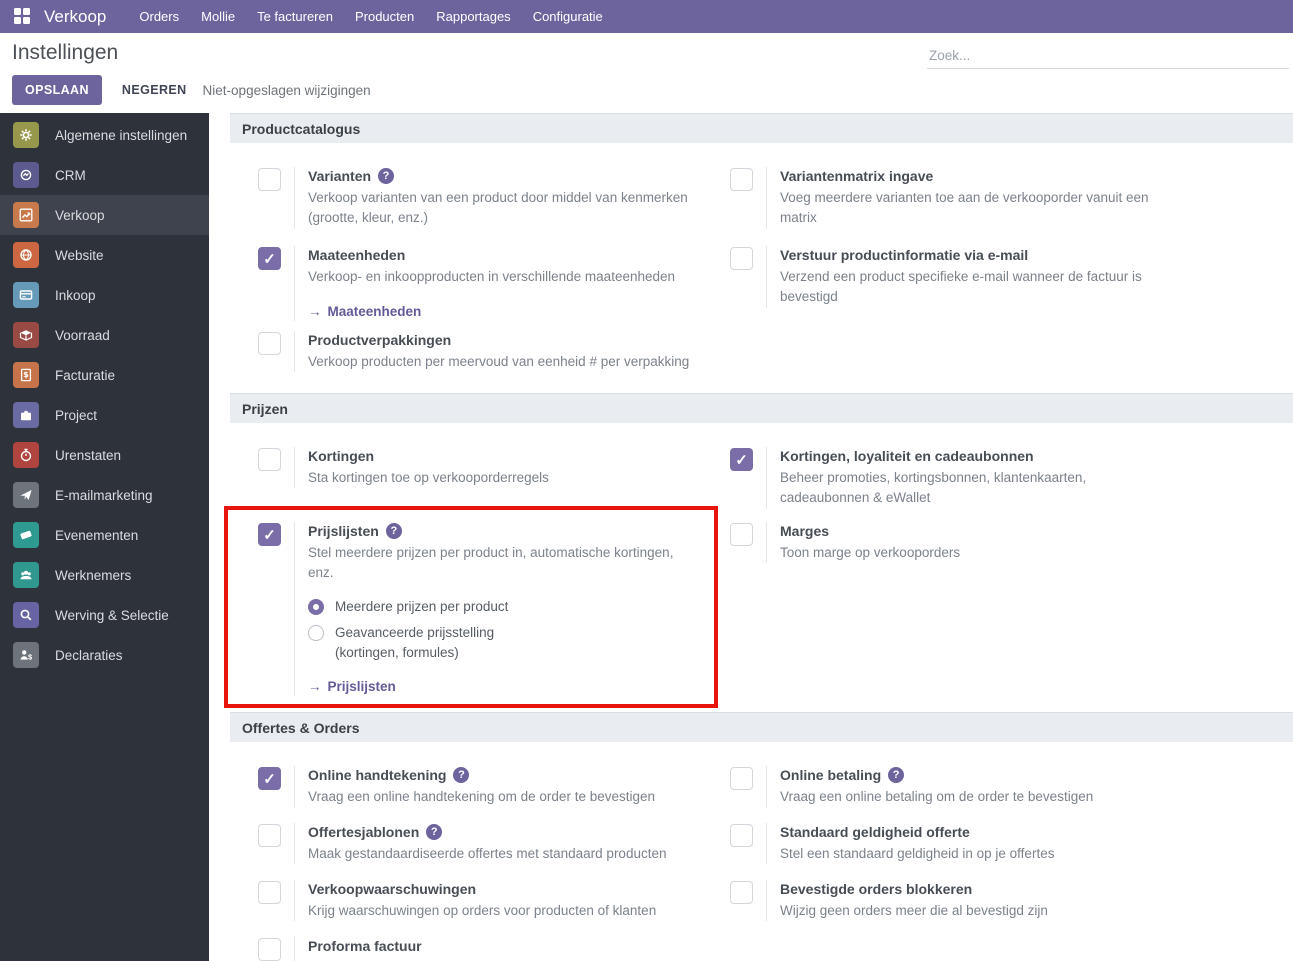 This screenshot has width=1293, height=961. I want to click on sidebar-item-emailmarketing: E-mailmarketing, so click(104, 495).